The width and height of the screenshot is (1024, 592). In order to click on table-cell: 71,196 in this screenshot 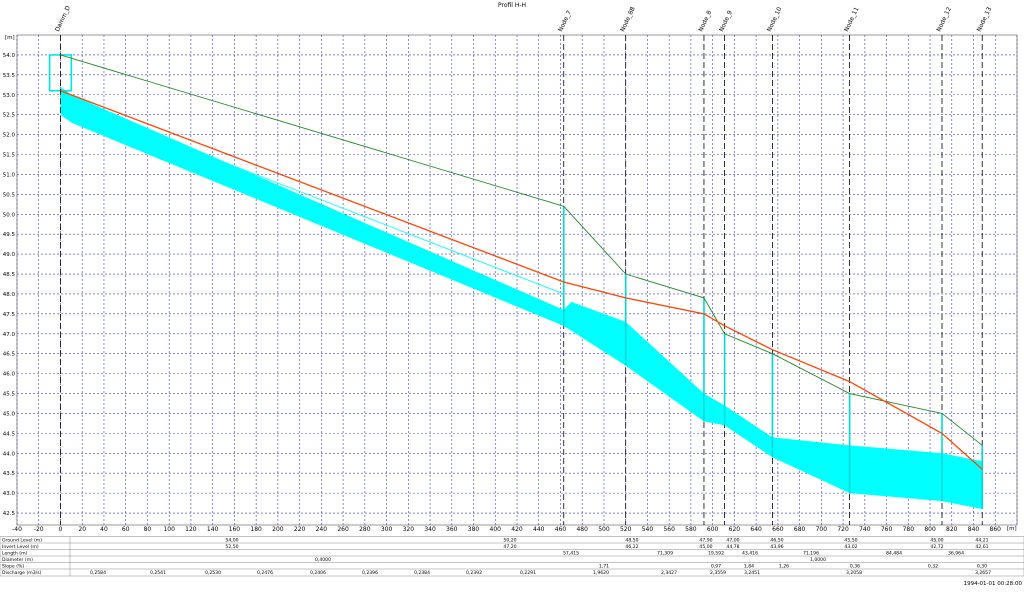, I will do `click(811, 554)`.